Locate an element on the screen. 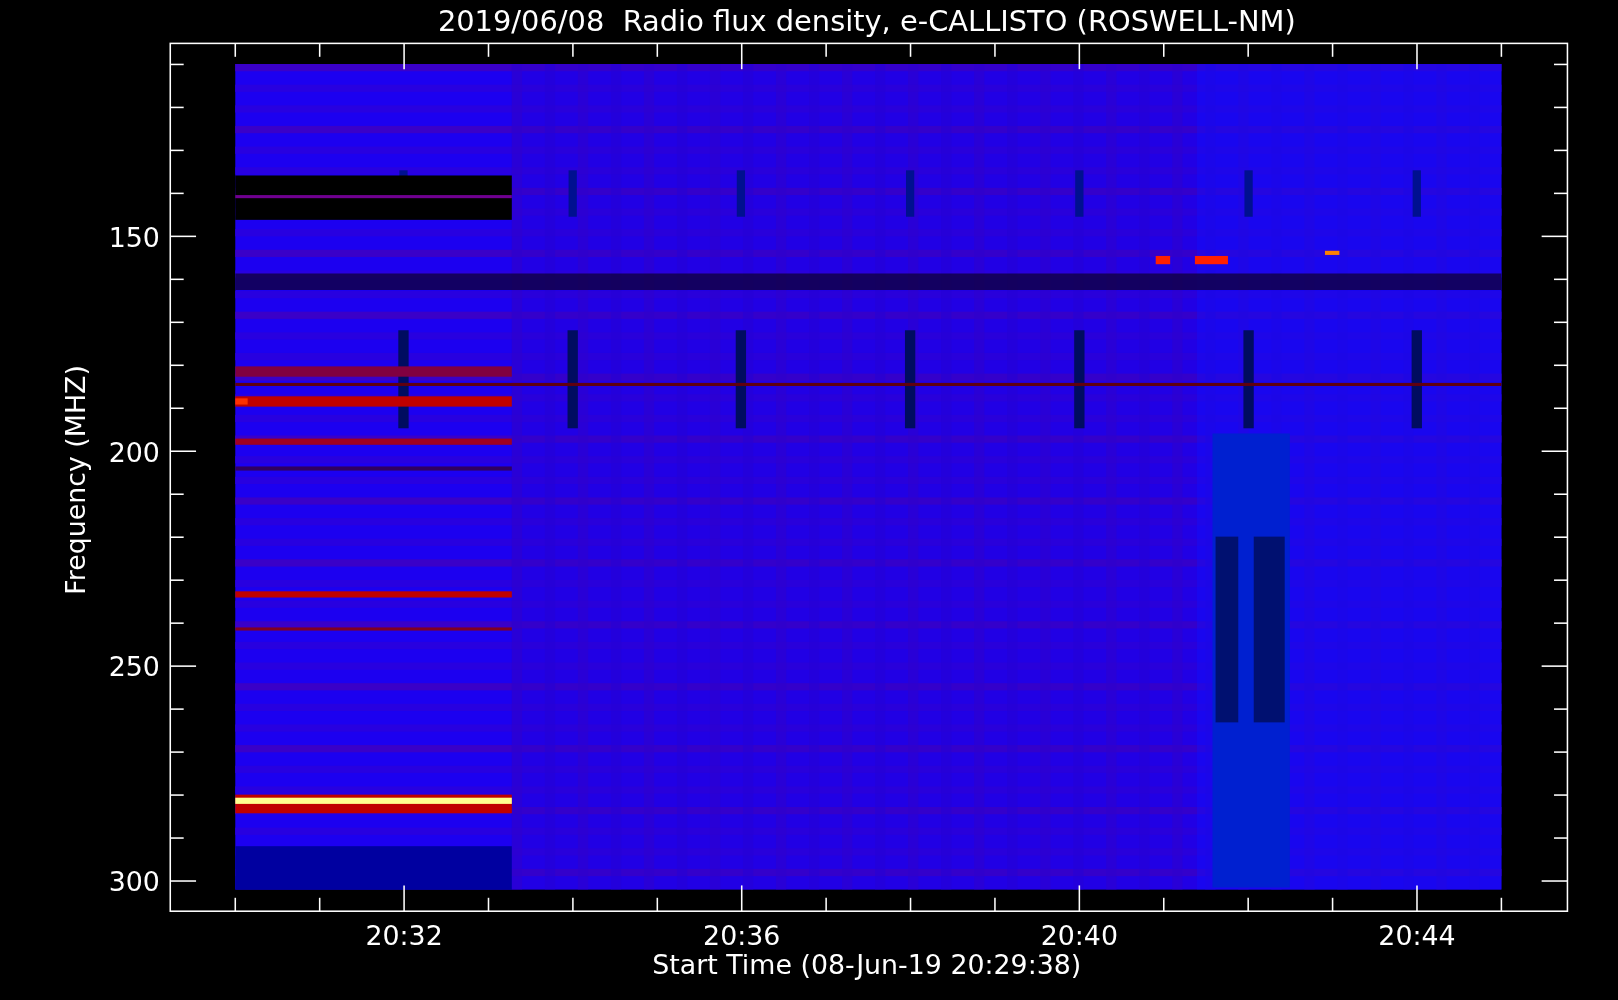  tick-label: 200 is located at coordinates (134, 452).